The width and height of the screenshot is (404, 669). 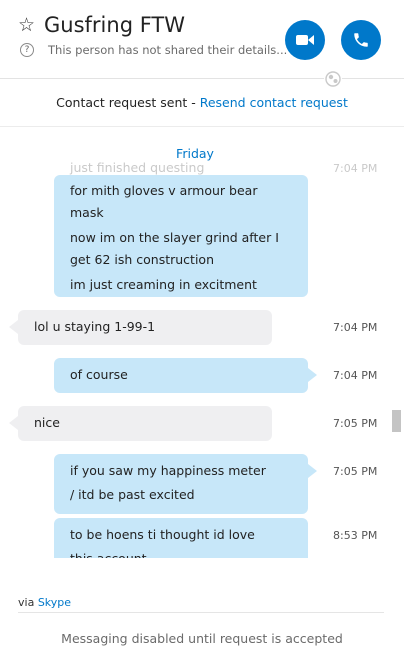 What do you see at coordinates (181, 375) in the screenshot?
I see `message-bubble-outgoing: of course` at bounding box center [181, 375].